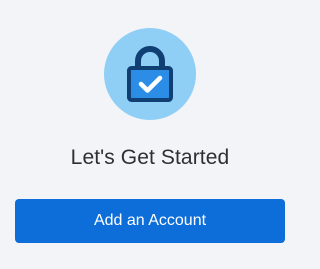 This screenshot has height=269, width=320. Describe the element at coordinates (150, 157) in the screenshot. I see `page-title: Let's Get Started` at that location.